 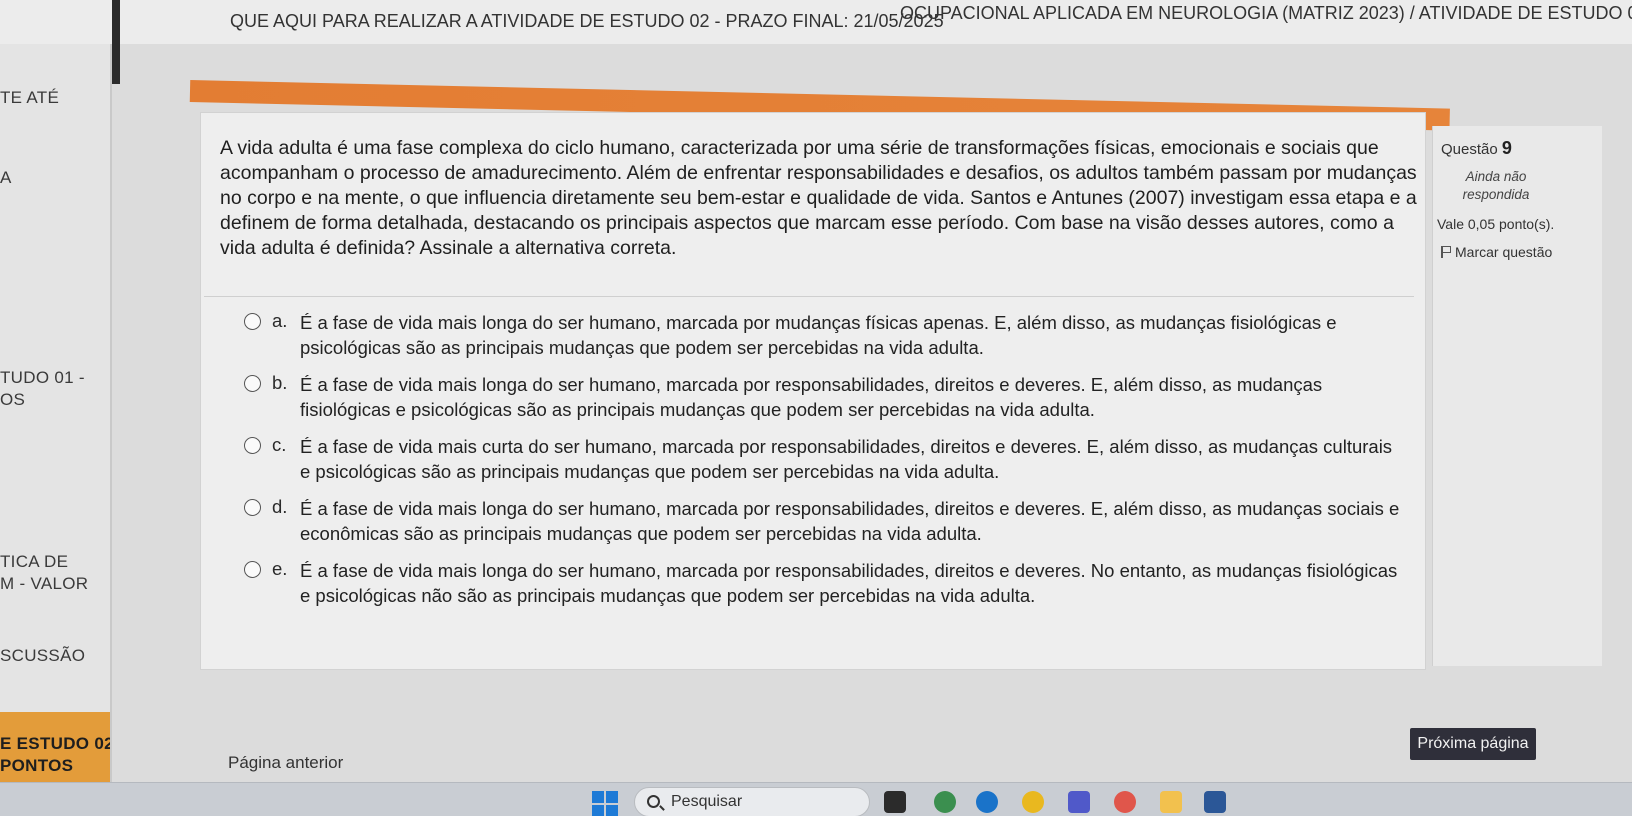 I want to click on option-letter: d., so click(x=280, y=506).